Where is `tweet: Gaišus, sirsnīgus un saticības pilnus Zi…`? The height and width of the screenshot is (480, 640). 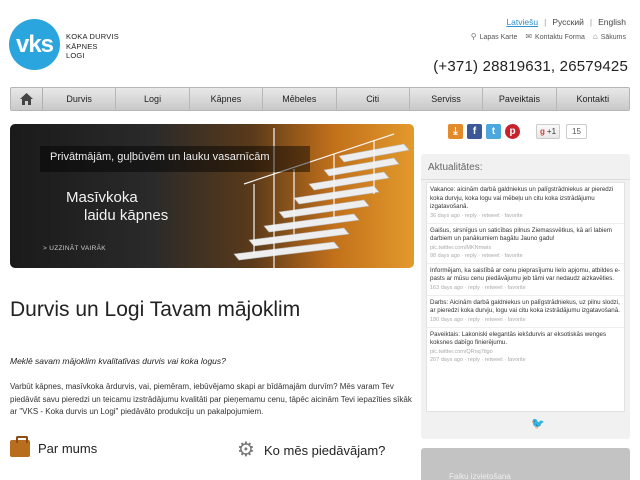 tweet: Gaišus, sirsnīgus un saticības pilnus Zi… is located at coordinates (525, 244).